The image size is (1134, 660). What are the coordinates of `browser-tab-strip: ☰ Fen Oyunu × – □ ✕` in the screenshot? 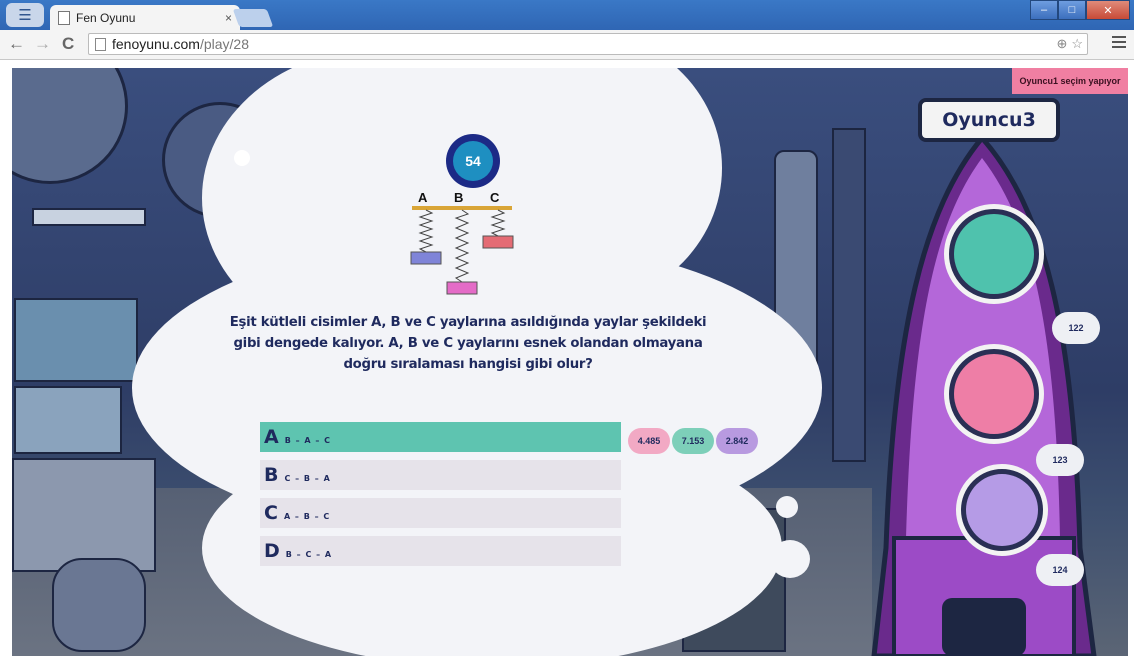 It's located at (567, 15).